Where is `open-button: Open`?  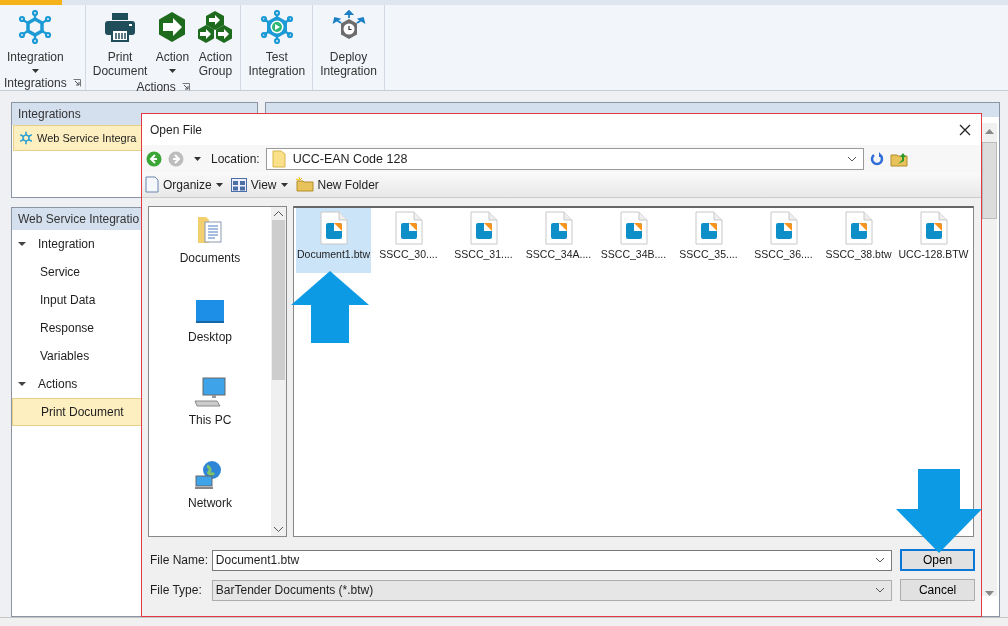
open-button: Open is located at coordinates (937, 560).